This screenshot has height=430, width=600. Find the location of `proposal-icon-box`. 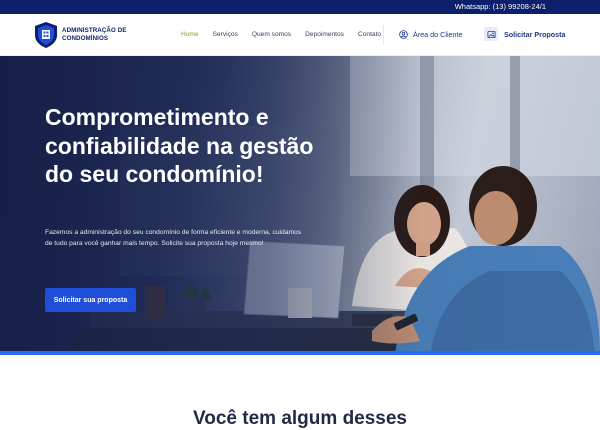

proposal-icon-box is located at coordinates (491, 34).